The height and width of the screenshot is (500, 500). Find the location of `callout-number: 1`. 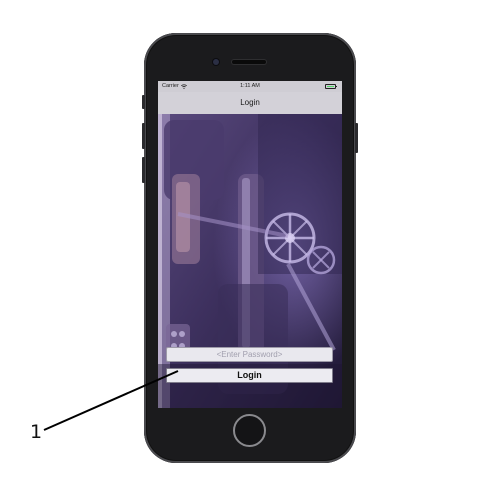

callout-number: 1 is located at coordinates (36, 432).